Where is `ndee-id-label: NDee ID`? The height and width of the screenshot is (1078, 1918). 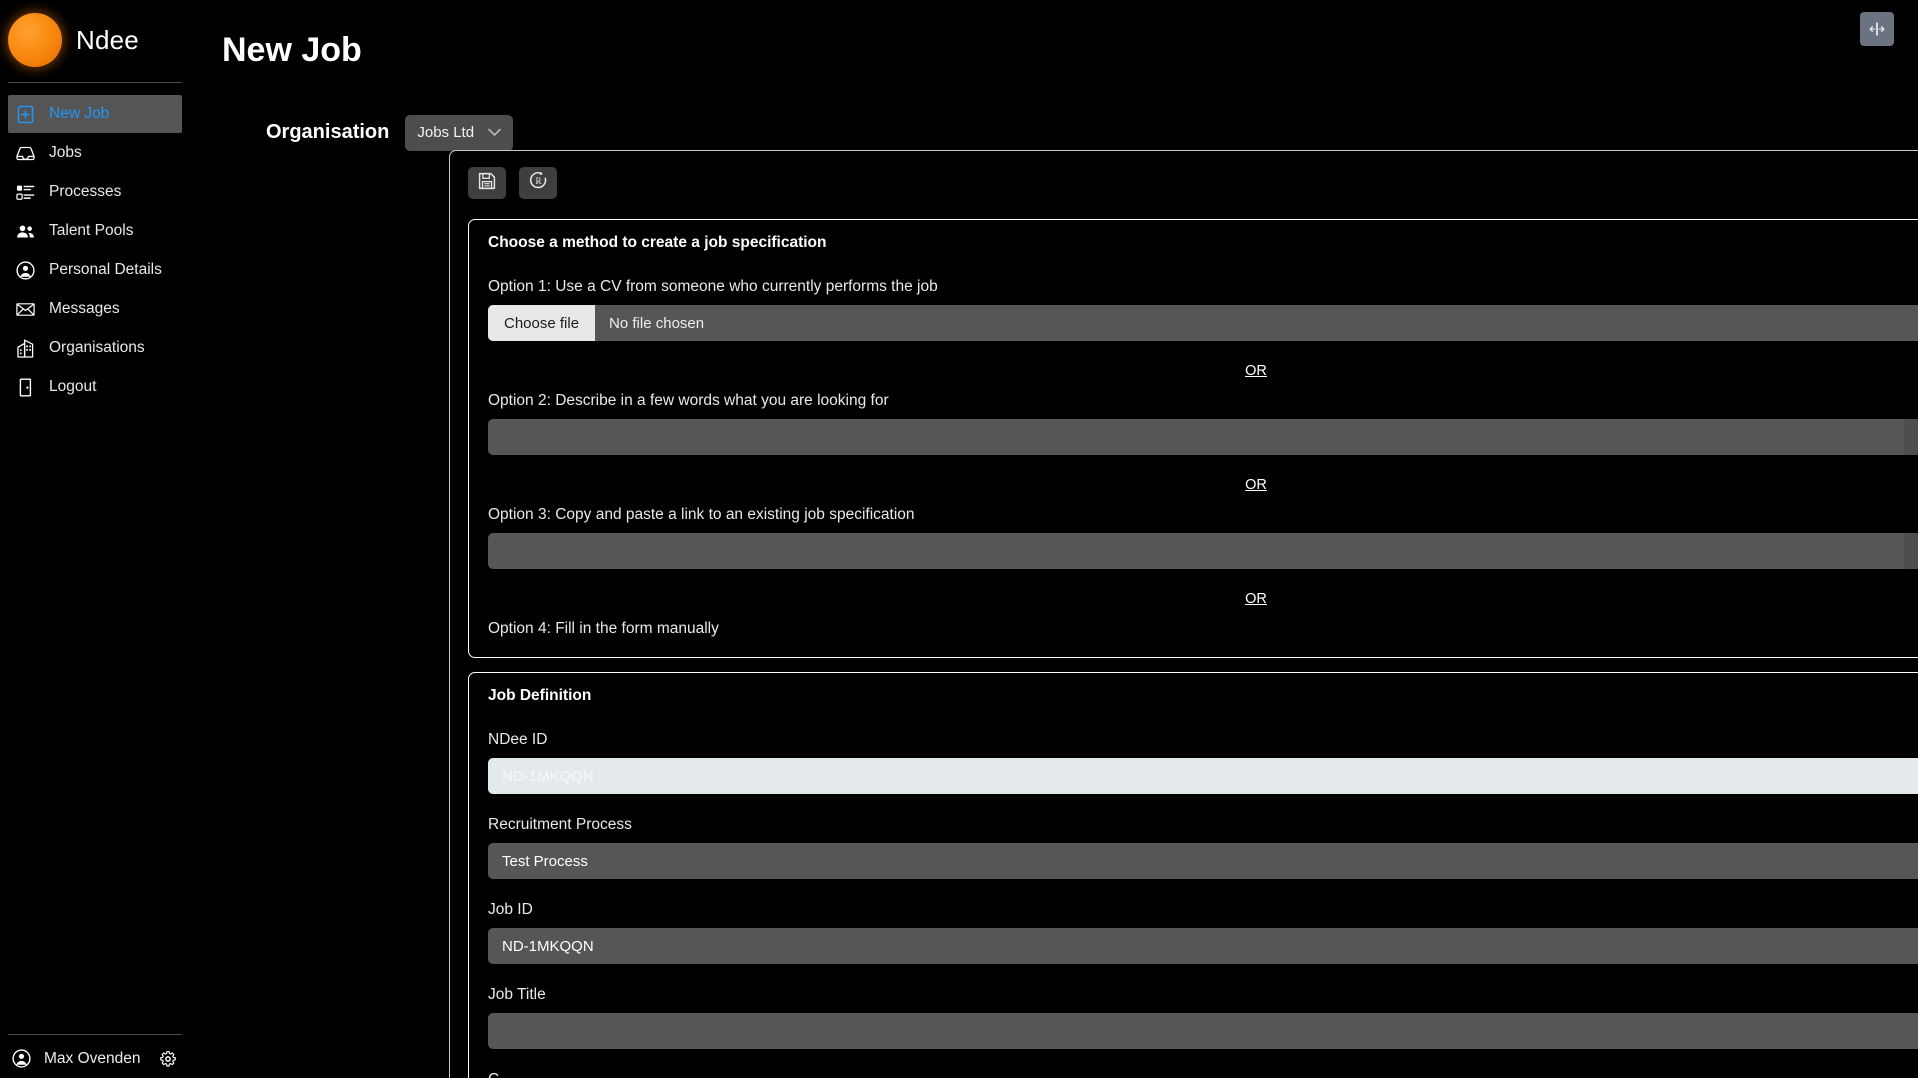
ndee-id-label: NDee ID is located at coordinates (518, 739).